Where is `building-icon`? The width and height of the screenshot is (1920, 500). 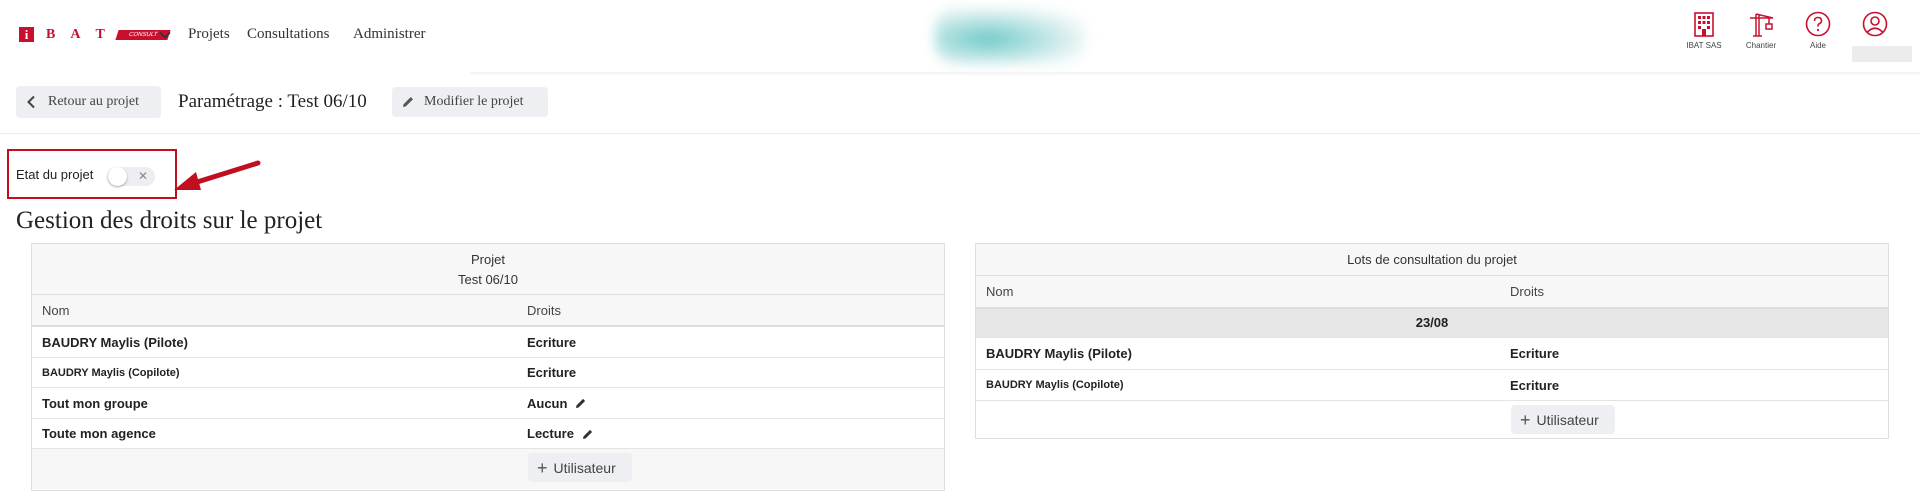
building-icon is located at coordinates (1704, 24).